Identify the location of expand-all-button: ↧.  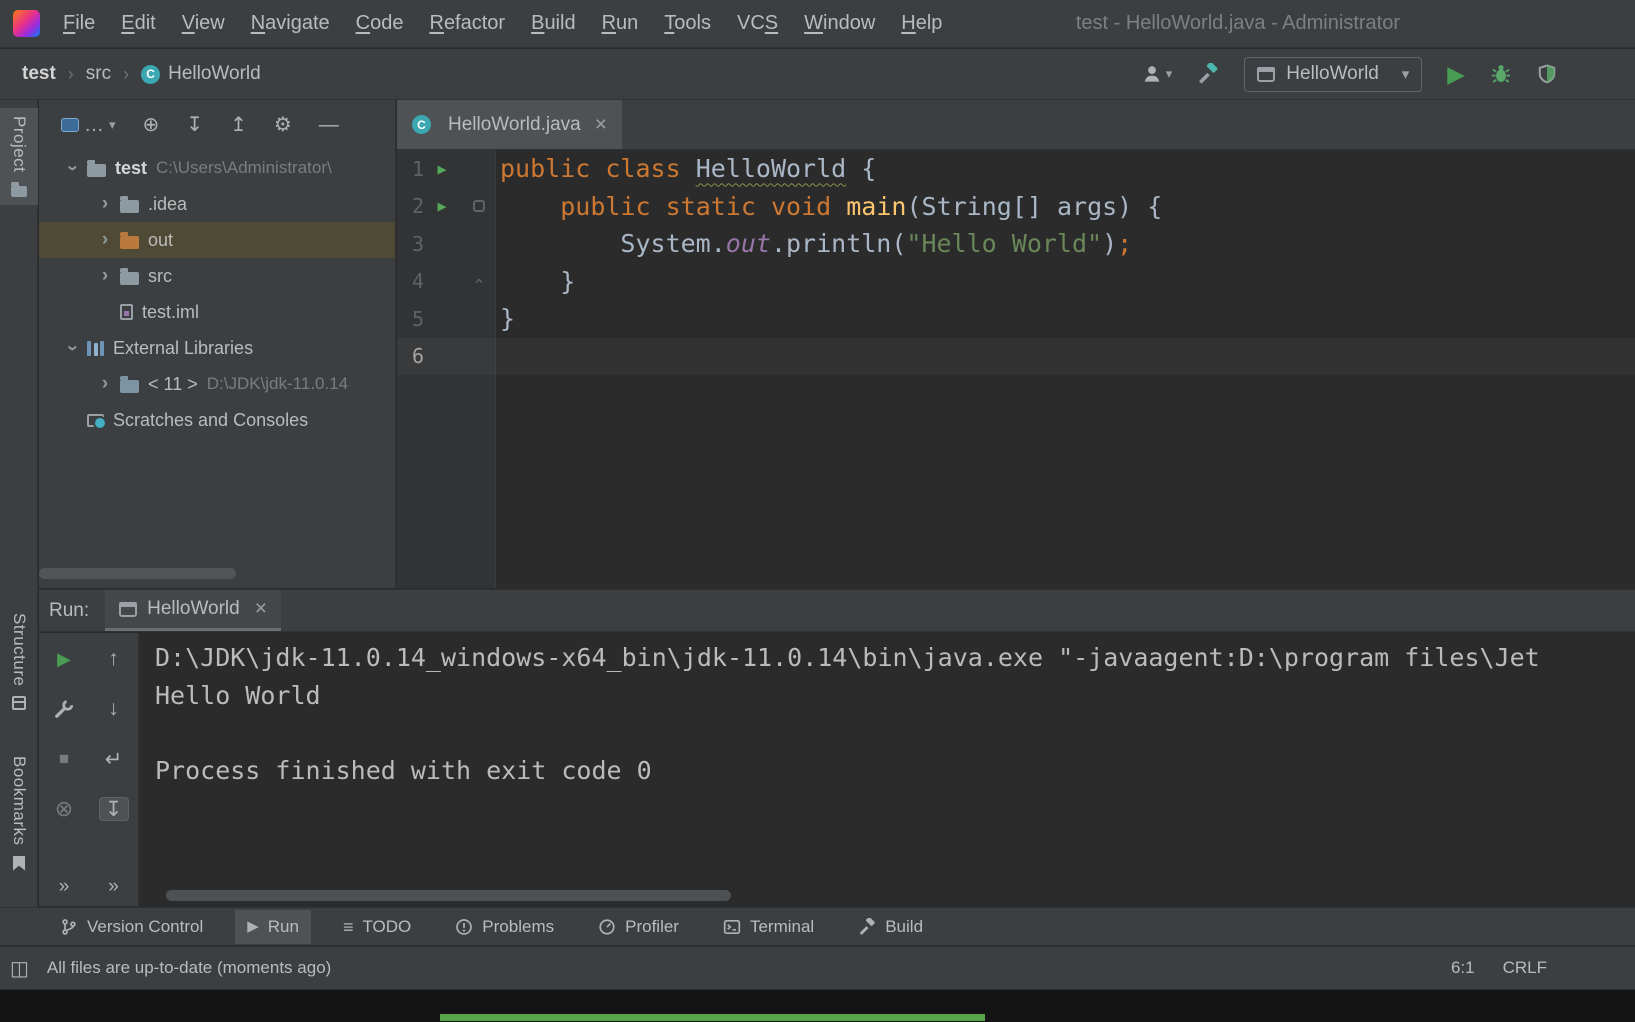
(194, 125).